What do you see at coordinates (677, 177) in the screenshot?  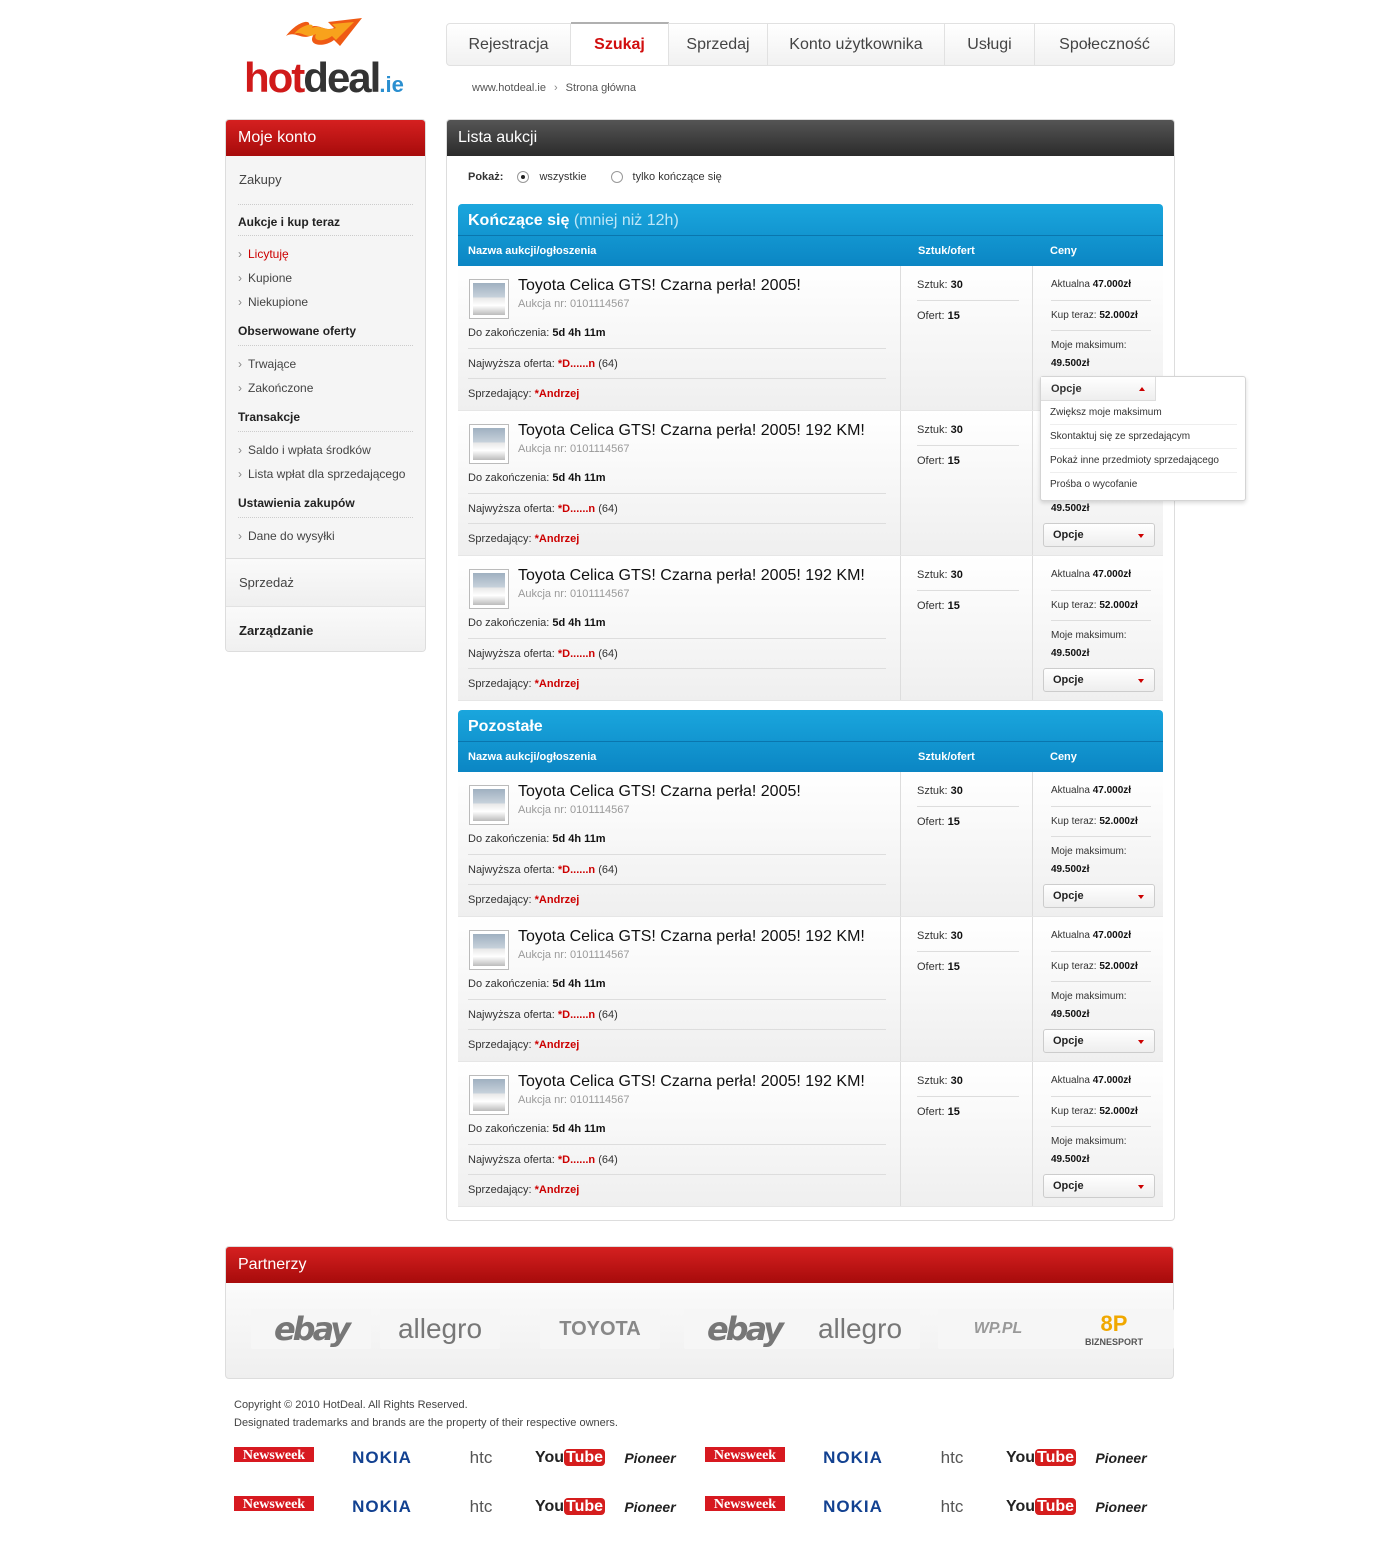 I see `radio-ending-label: tylko kończące się` at bounding box center [677, 177].